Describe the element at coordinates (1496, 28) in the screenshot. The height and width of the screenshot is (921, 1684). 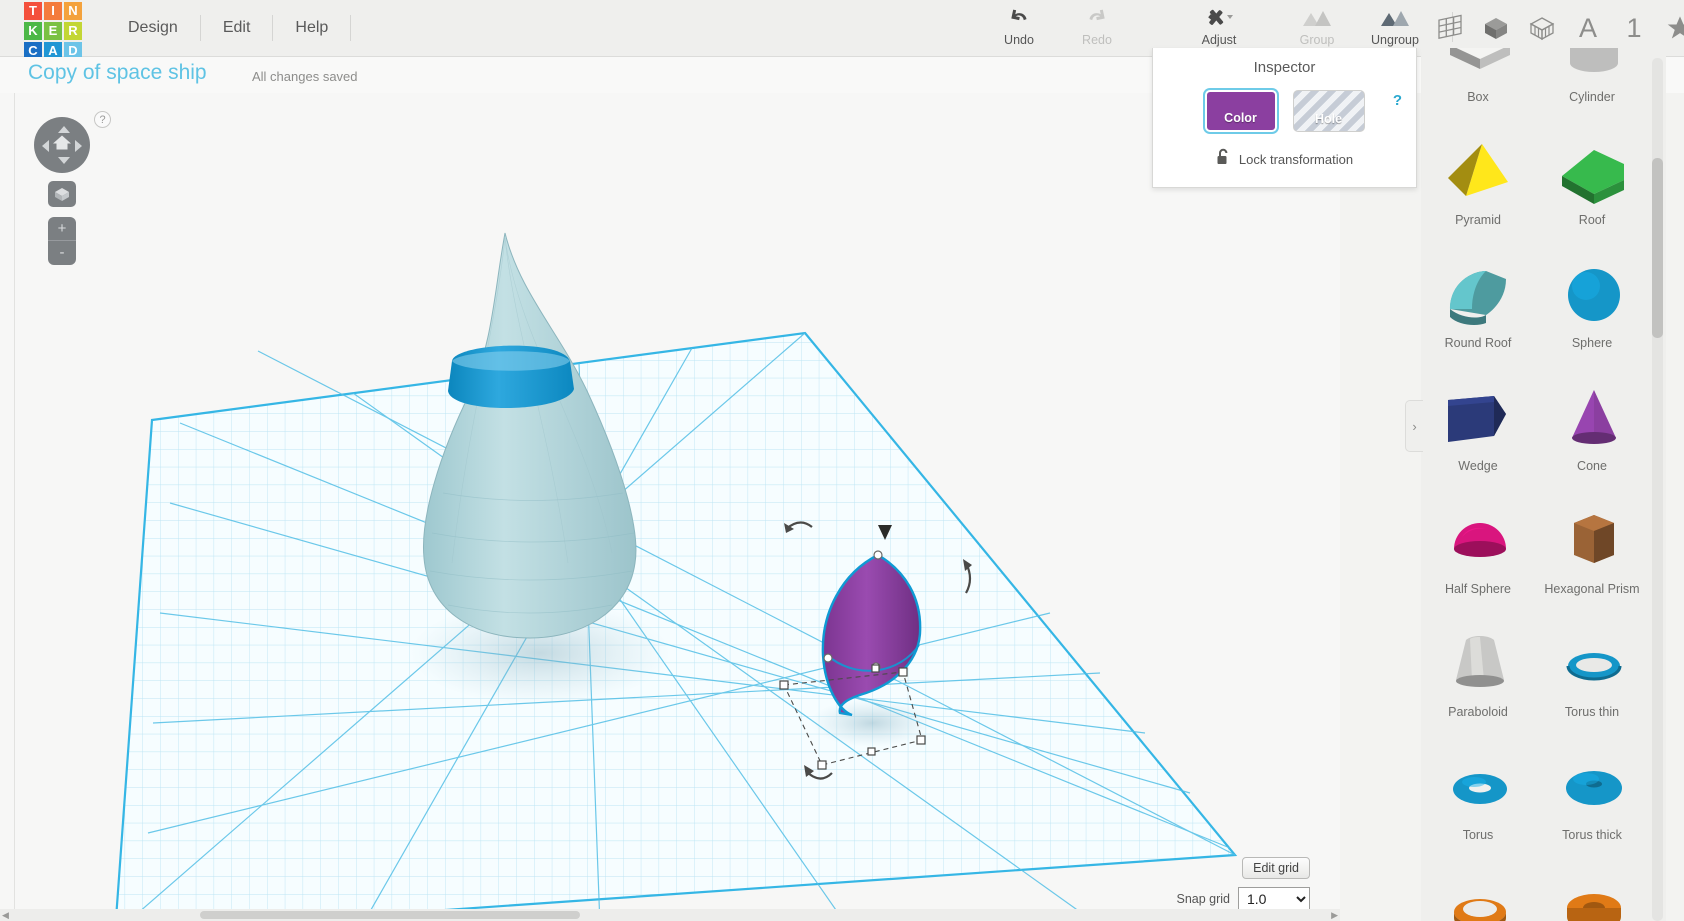
I see `solid-cube-icon` at that location.